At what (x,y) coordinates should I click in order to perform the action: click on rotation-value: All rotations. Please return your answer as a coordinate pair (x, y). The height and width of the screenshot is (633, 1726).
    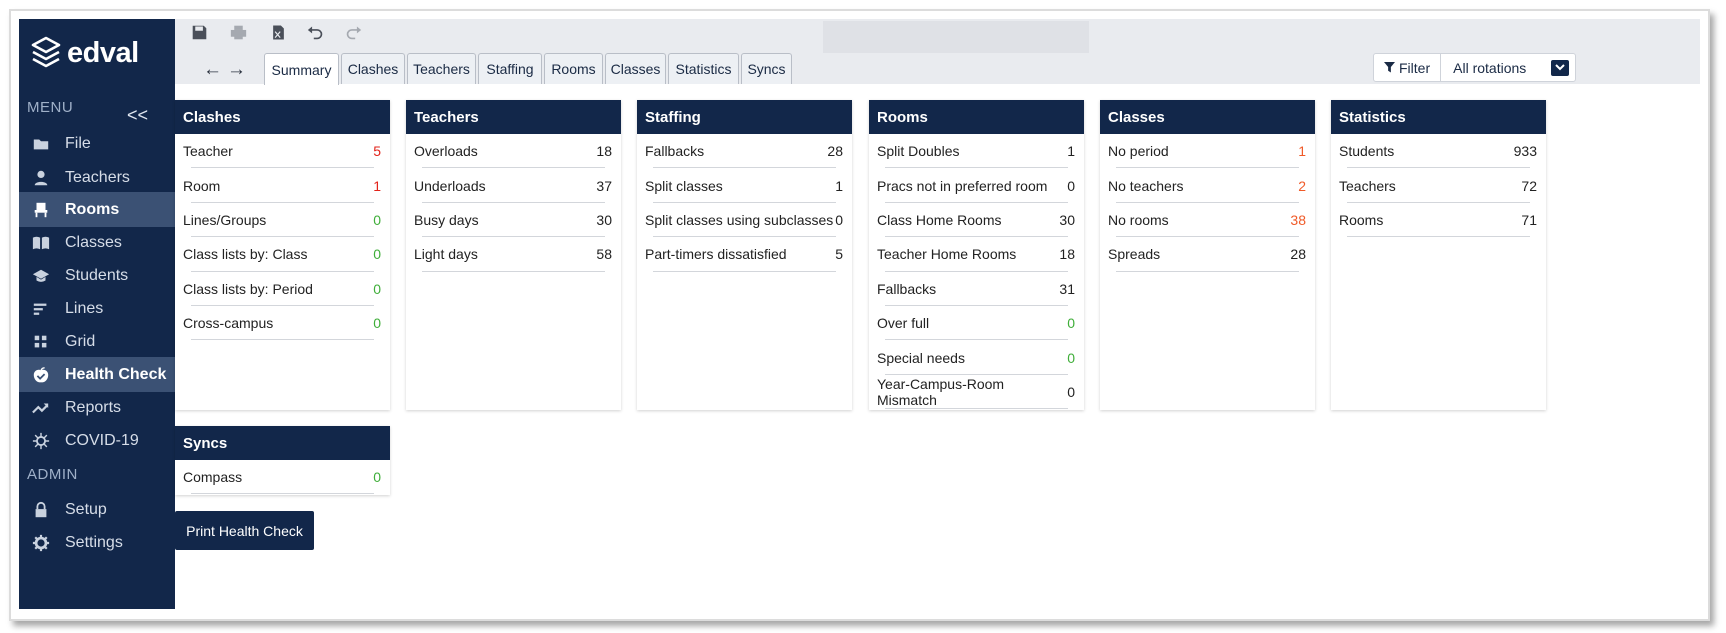
    Looking at the image, I should click on (1490, 67).